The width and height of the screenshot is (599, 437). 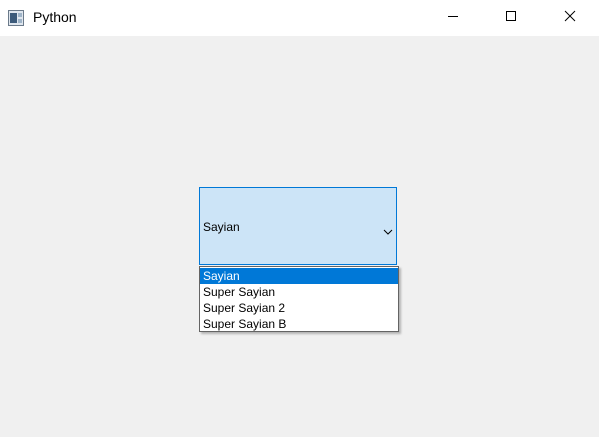 I want to click on combo-box: Sayian, so click(x=298, y=226).